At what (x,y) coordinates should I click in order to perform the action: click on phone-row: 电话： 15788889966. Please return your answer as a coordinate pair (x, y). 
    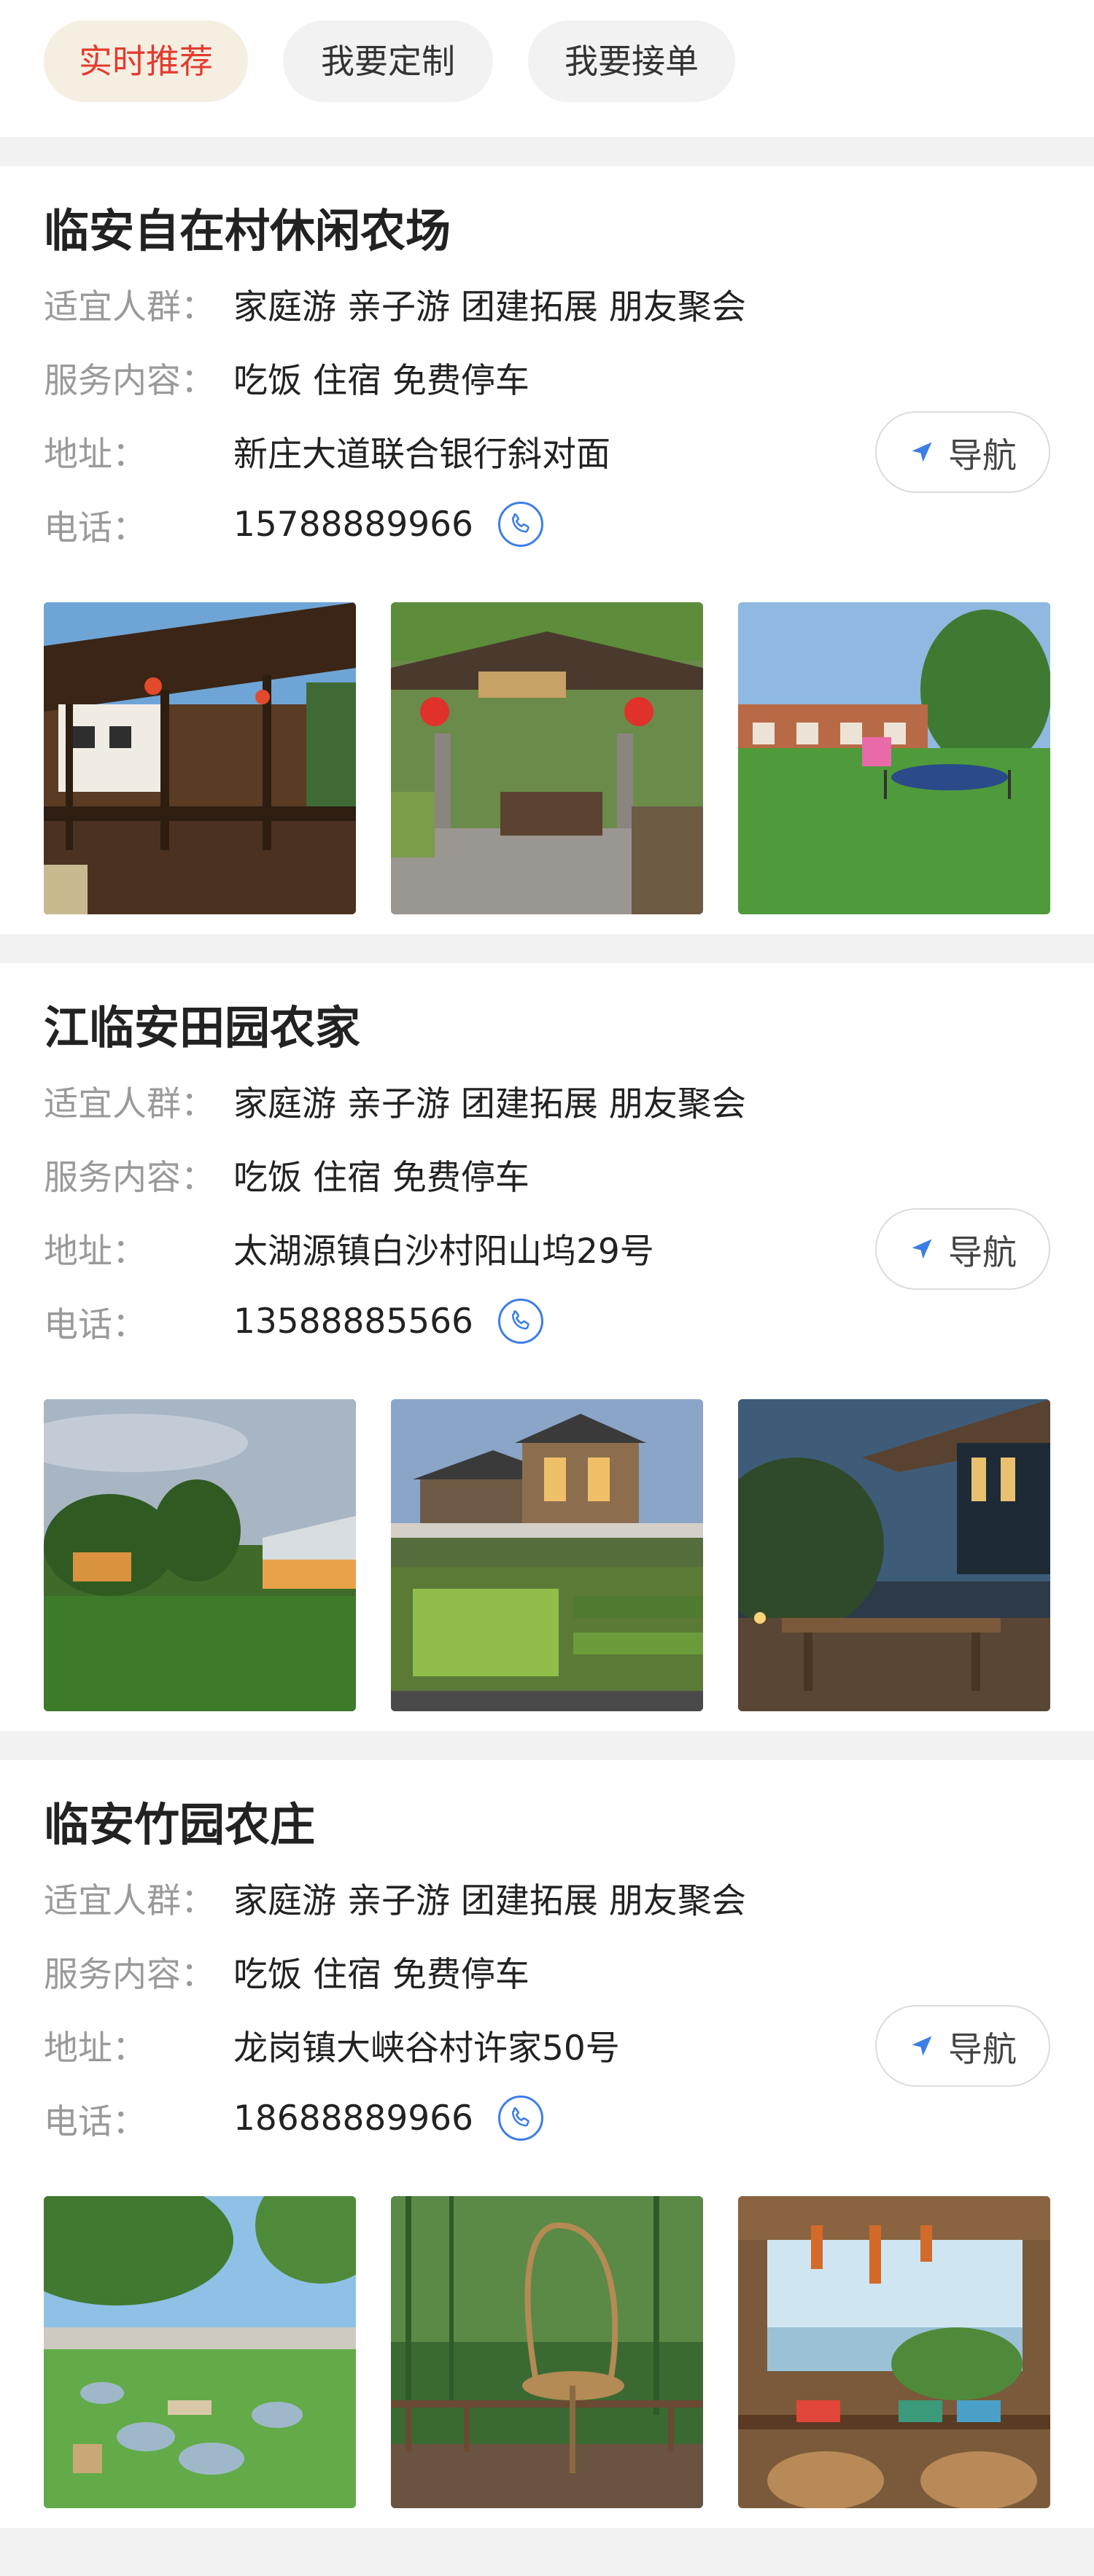
    Looking at the image, I should click on (293, 524).